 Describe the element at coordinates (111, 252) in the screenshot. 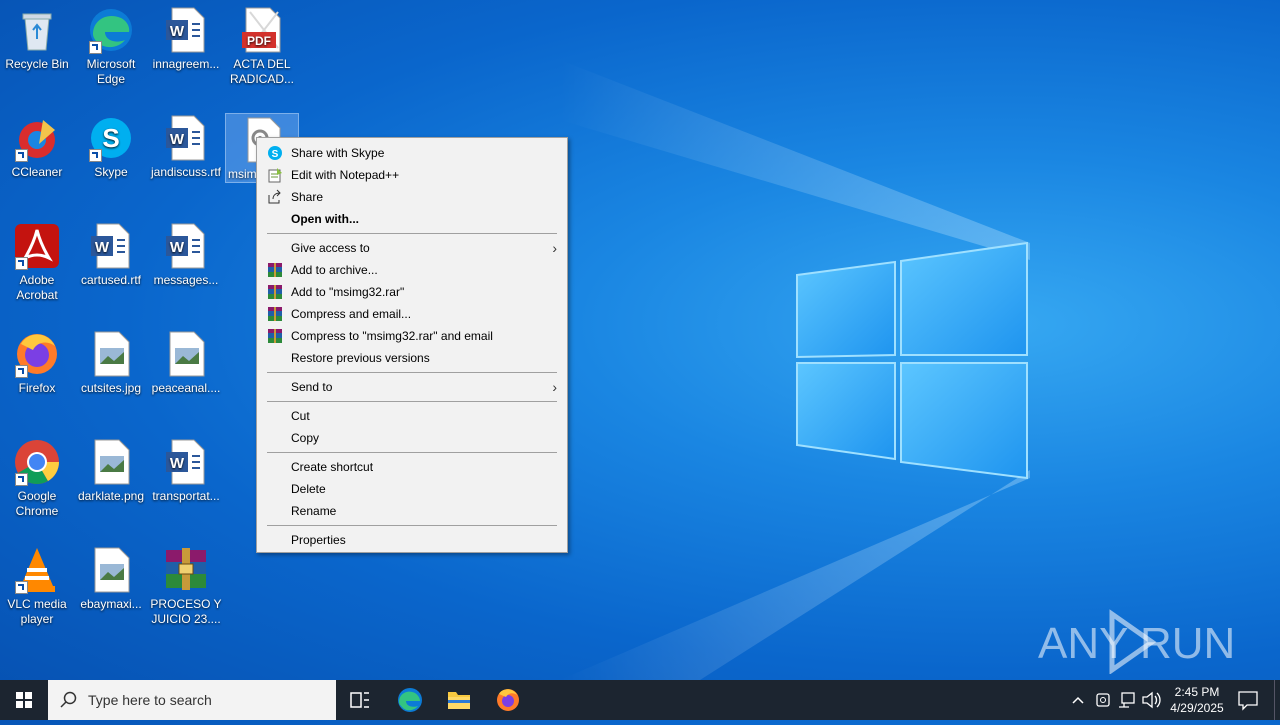

I see `desktop-icon-cartused: W cartused.rtf` at that location.